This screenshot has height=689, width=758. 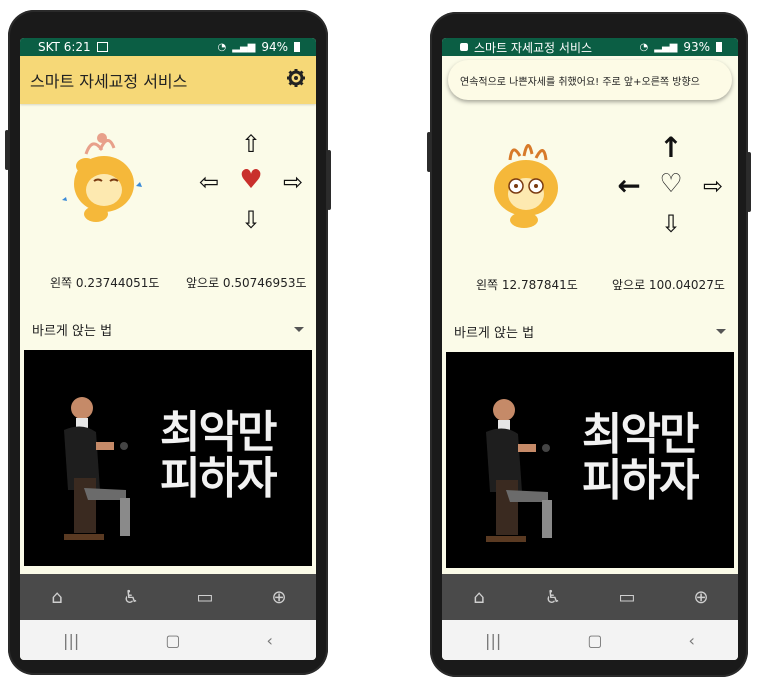 What do you see at coordinates (246, 283) in the screenshot?
I see `front-angle-text: 앞으로 0.50746953도` at bounding box center [246, 283].